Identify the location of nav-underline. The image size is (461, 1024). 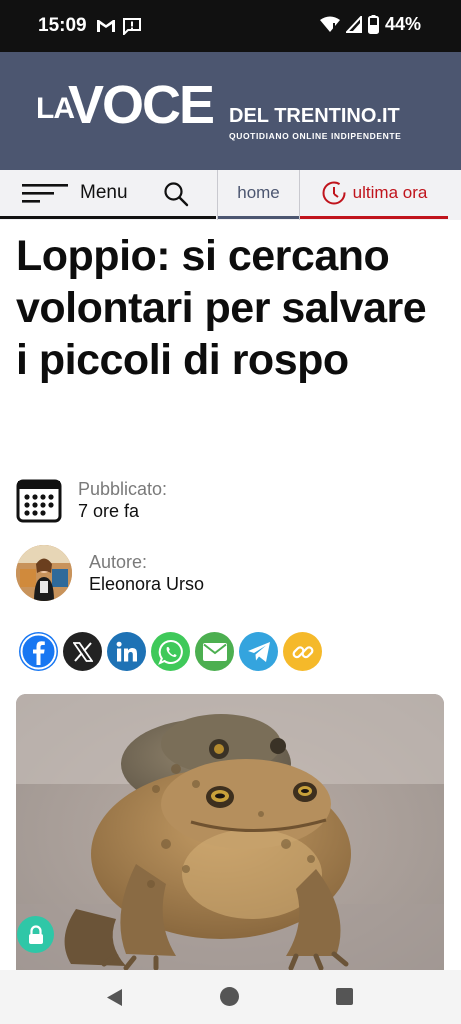
(108, 217).